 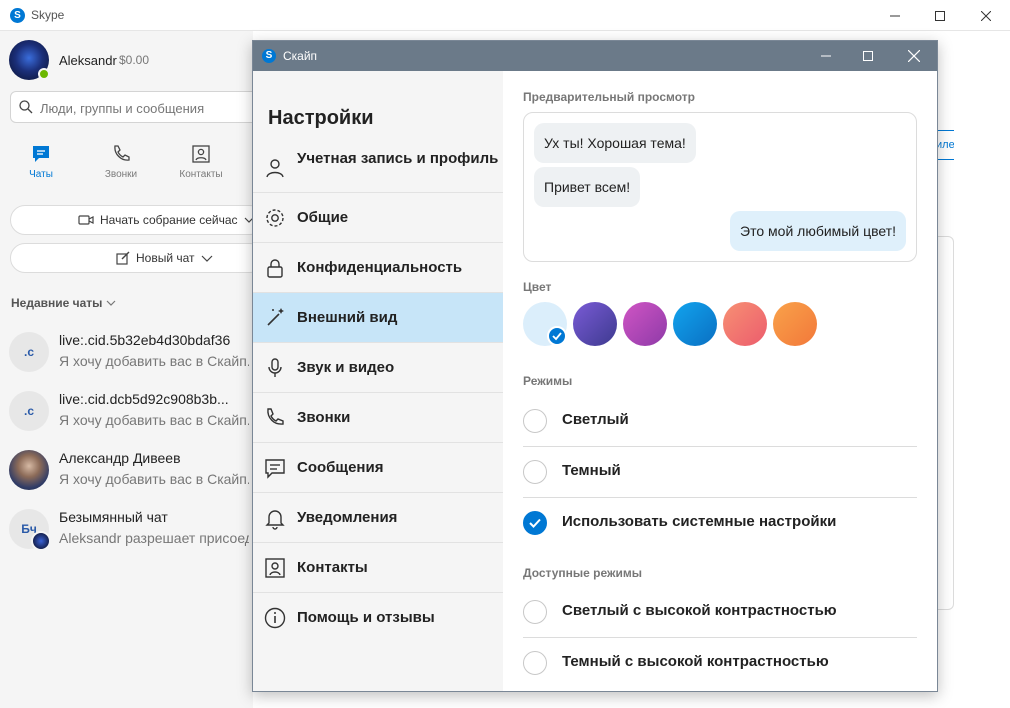 What do you see at coordinates (275, 367) in the screenshot?
I see `microphone-icon` at bounding box center [275, 367].